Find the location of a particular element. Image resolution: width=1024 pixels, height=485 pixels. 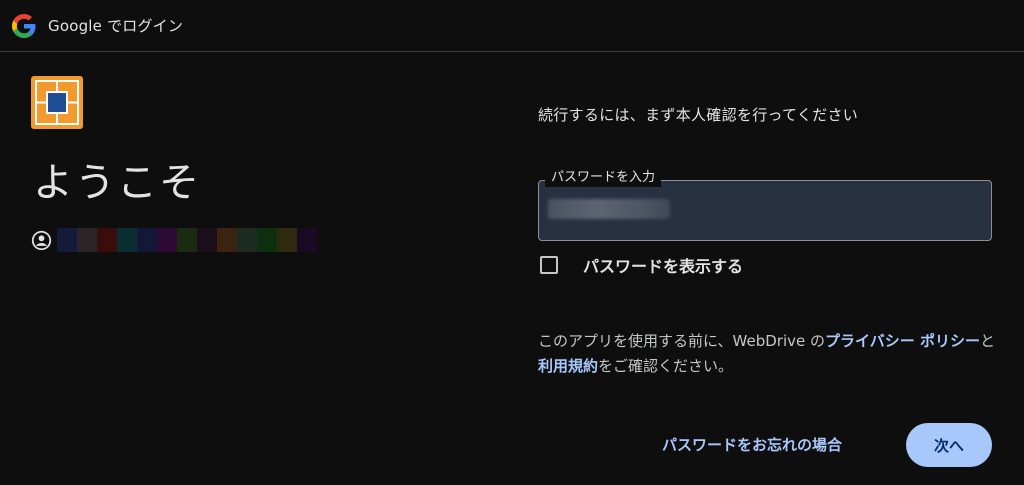

page-title: Google でログイン is located at coordinates (116, 26).